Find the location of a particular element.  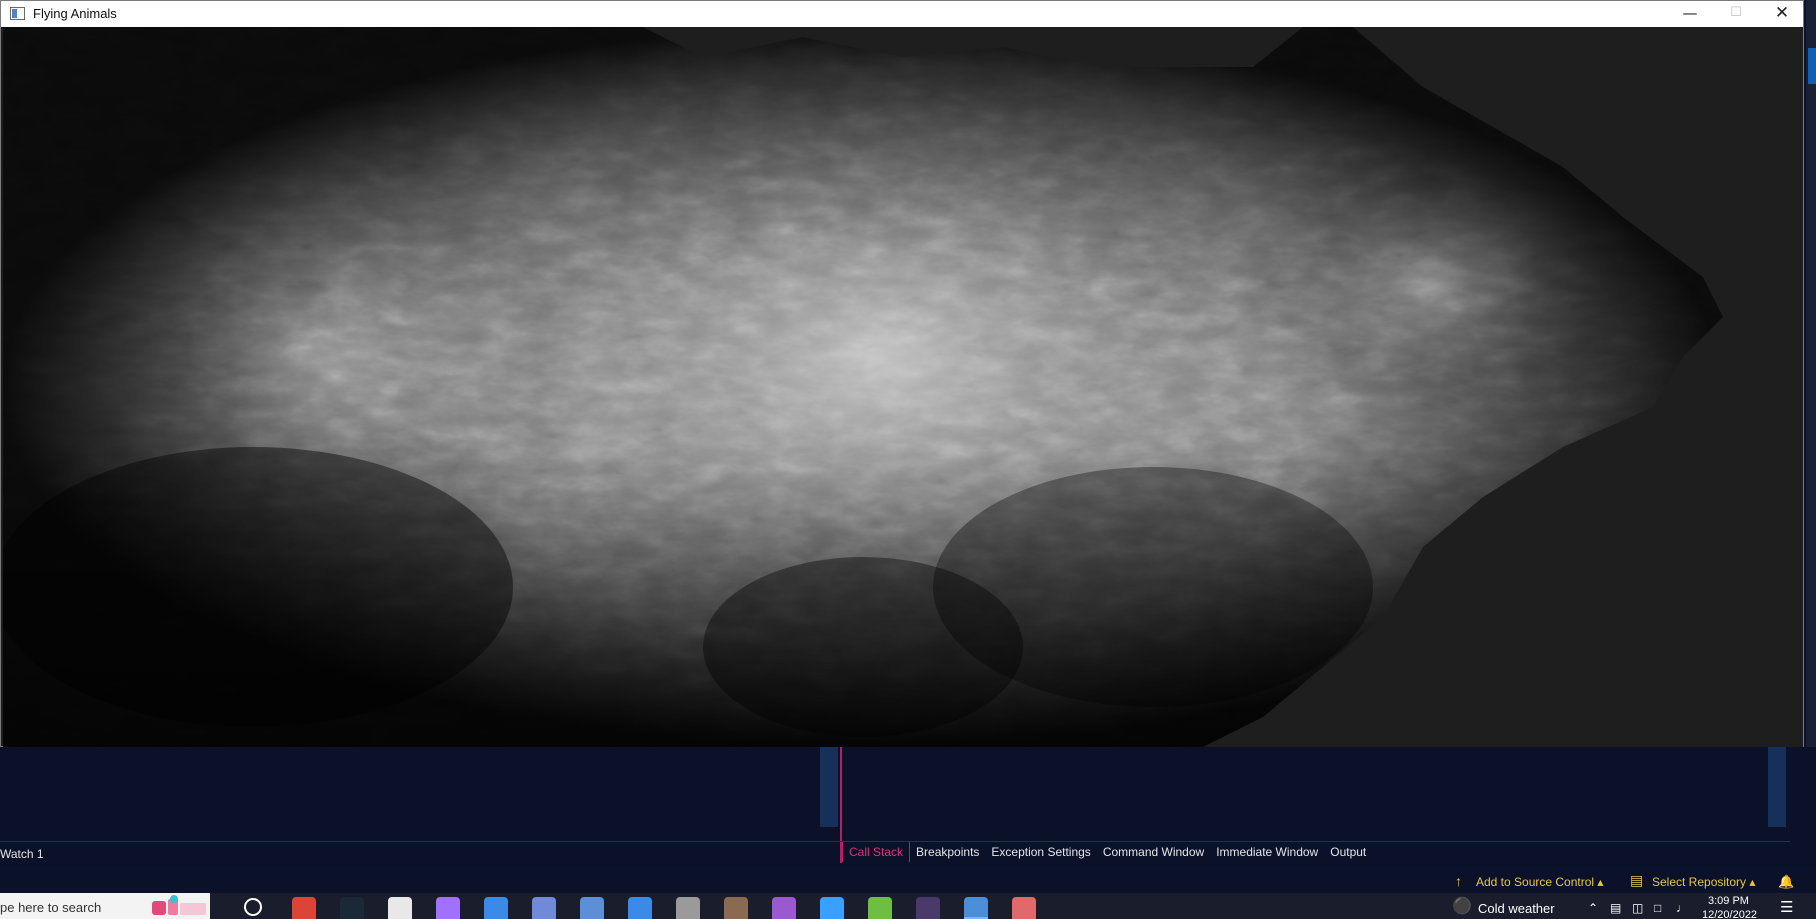

obs-icon is located at coordinates (448, 908).